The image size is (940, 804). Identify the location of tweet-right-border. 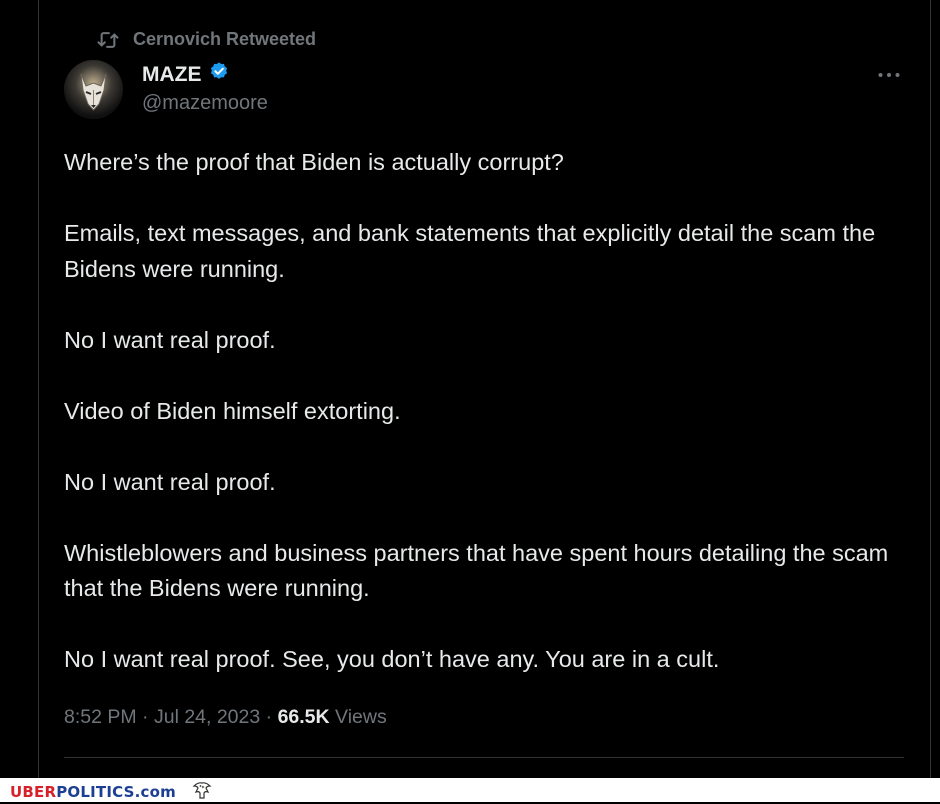
(930, 389).